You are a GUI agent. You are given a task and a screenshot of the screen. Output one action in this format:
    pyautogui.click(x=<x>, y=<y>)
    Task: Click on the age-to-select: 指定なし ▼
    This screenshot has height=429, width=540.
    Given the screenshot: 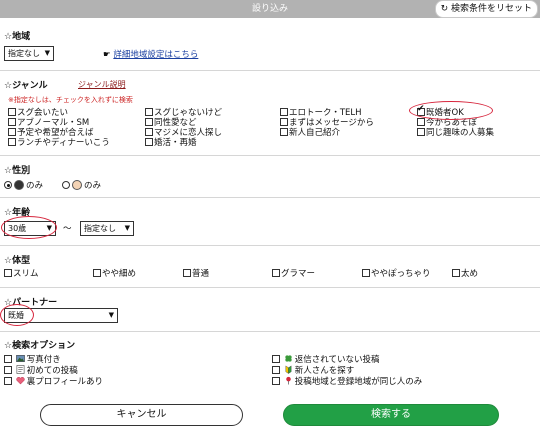 What is the action you would take?
    pyautogui.click(x=107, y=228)
    